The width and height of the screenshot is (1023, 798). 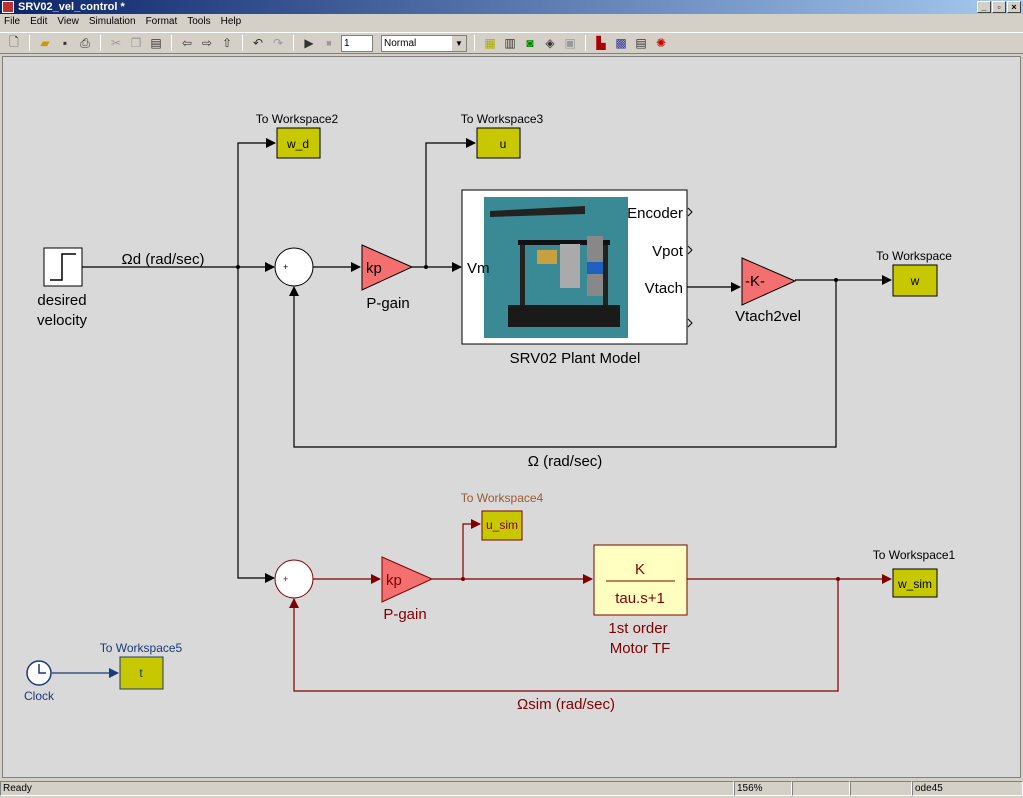 What do you see at coordinates (668, 251) in the screenshot?
I see `plant-output-vpot: Vpot` at bounding box center [668, 251].